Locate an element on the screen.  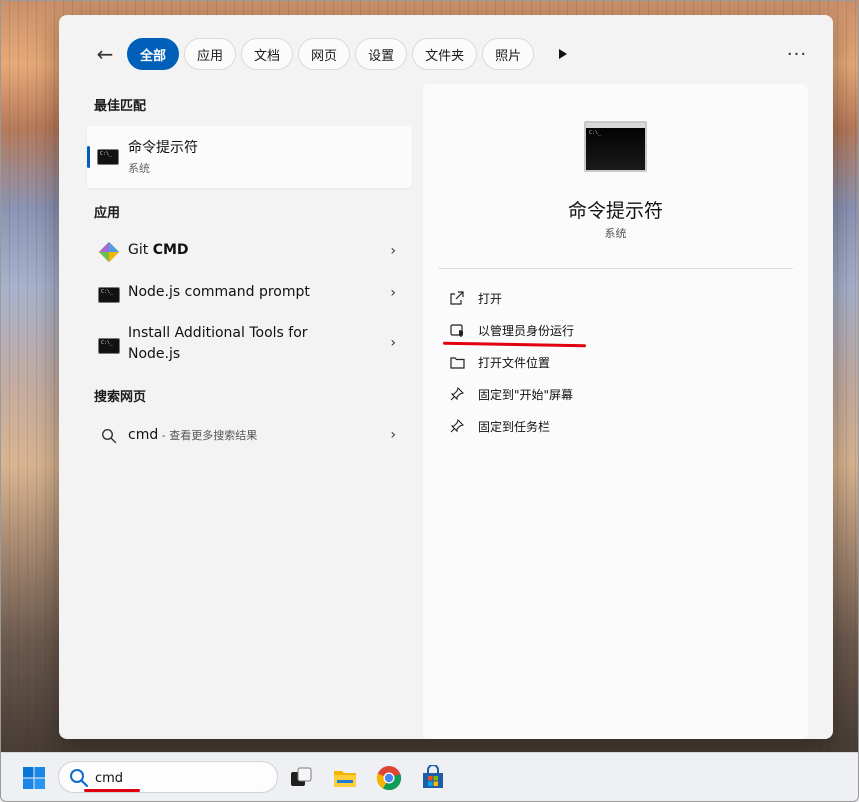
action-pin-to-start: 固定到"开始"屏幕 is located at coordinates (618, 394).